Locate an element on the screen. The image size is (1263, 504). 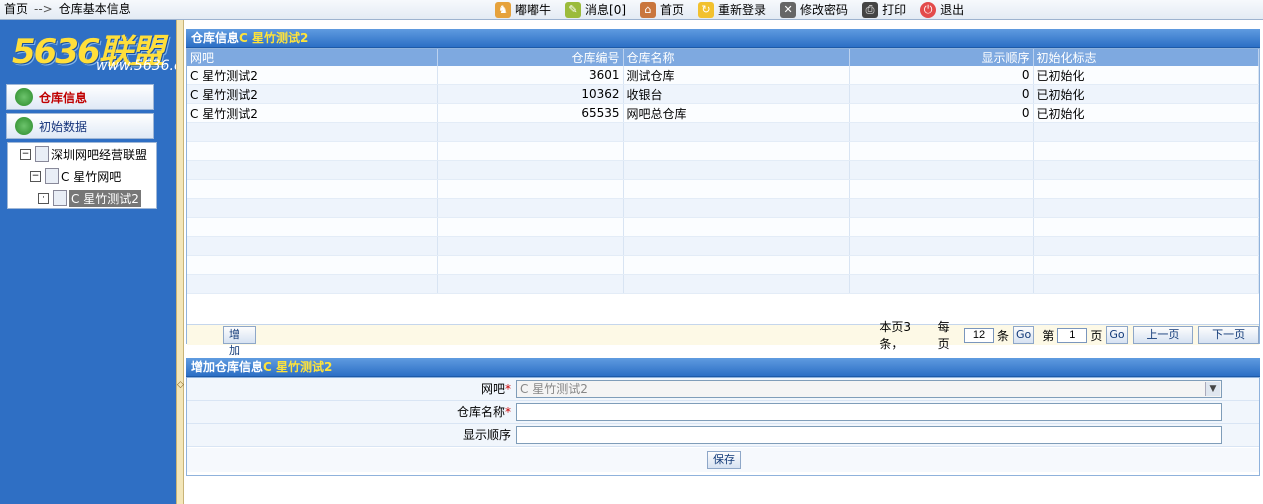
tree-node-label: C 星竹测试2 is located at coordinates (105, 198).